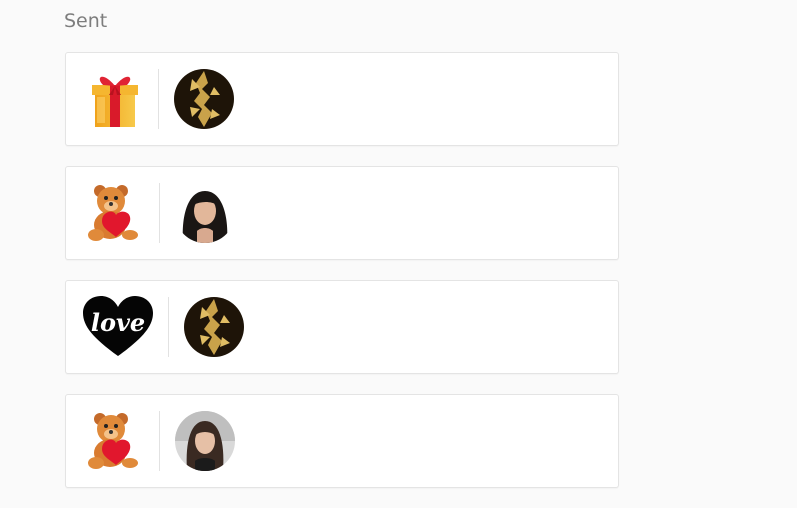  Describe the element at coordinates (118, 322) in the screenshot. I see `love-heart-text: love` at that location.